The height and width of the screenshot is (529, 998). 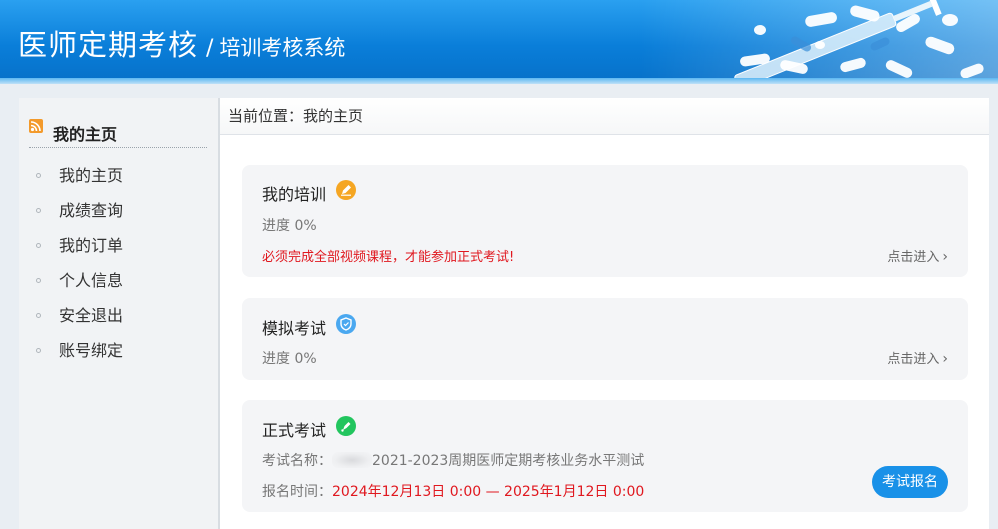 What do you see at coordinates (346, 426) in the screenshot?
I see `pen-tool-icon` at bounding box center [346, 426].